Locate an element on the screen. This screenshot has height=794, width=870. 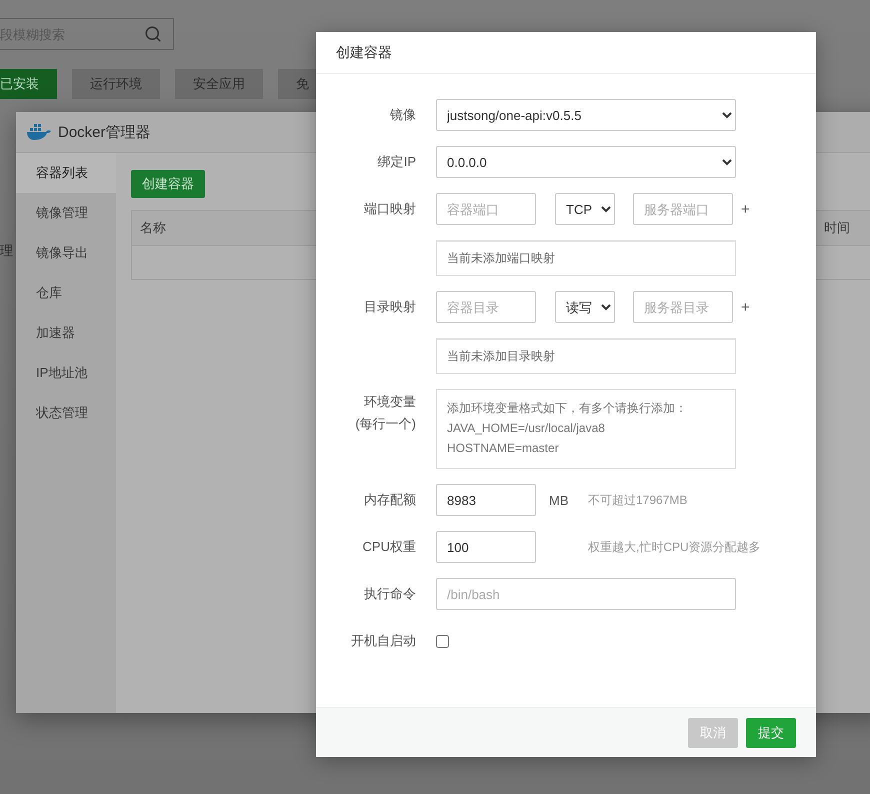
tab: 已安装 is located at coordinates (28, 84).